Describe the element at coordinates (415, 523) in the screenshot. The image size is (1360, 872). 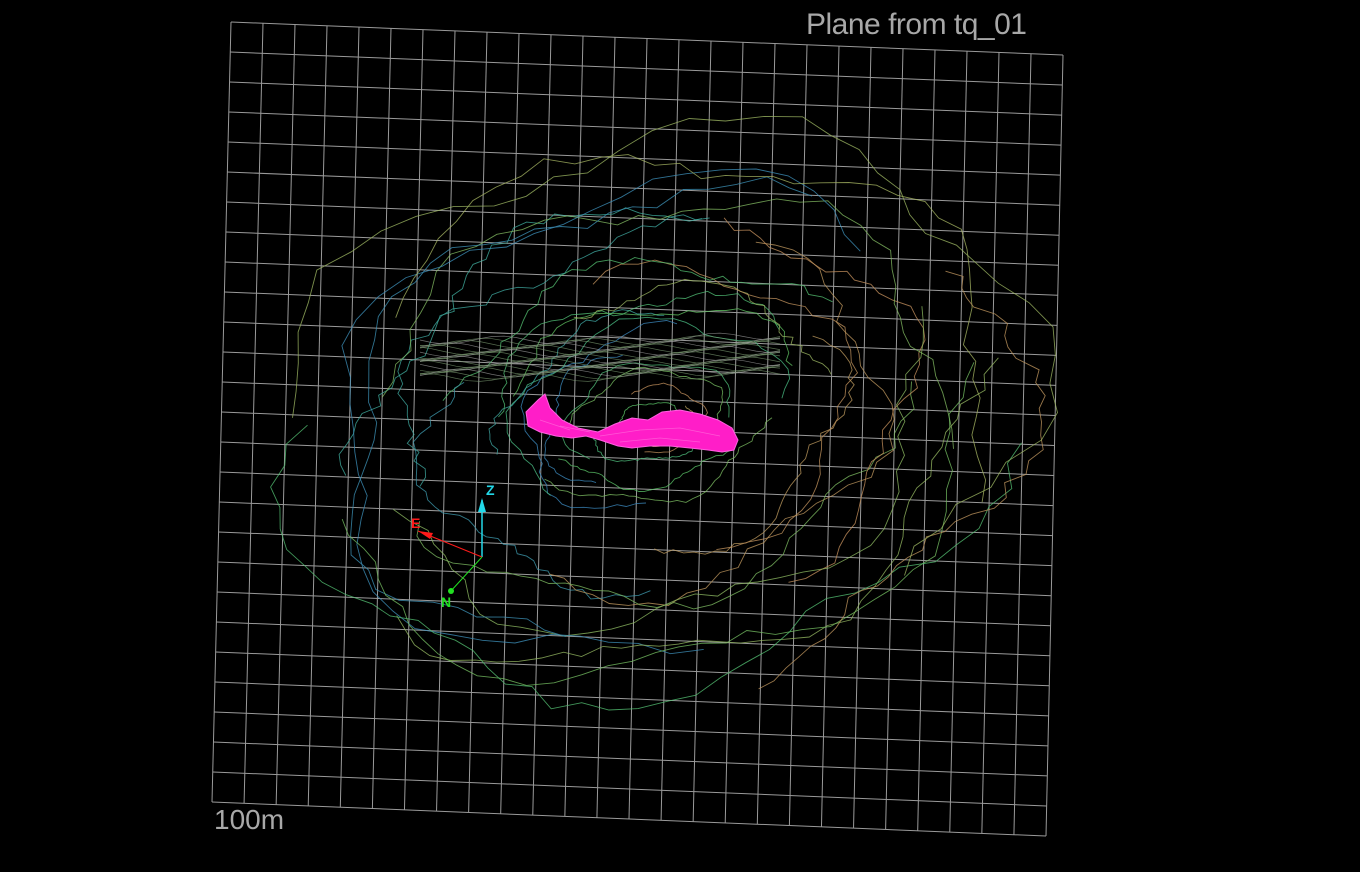
I see `axis-e-label: E` at that location.